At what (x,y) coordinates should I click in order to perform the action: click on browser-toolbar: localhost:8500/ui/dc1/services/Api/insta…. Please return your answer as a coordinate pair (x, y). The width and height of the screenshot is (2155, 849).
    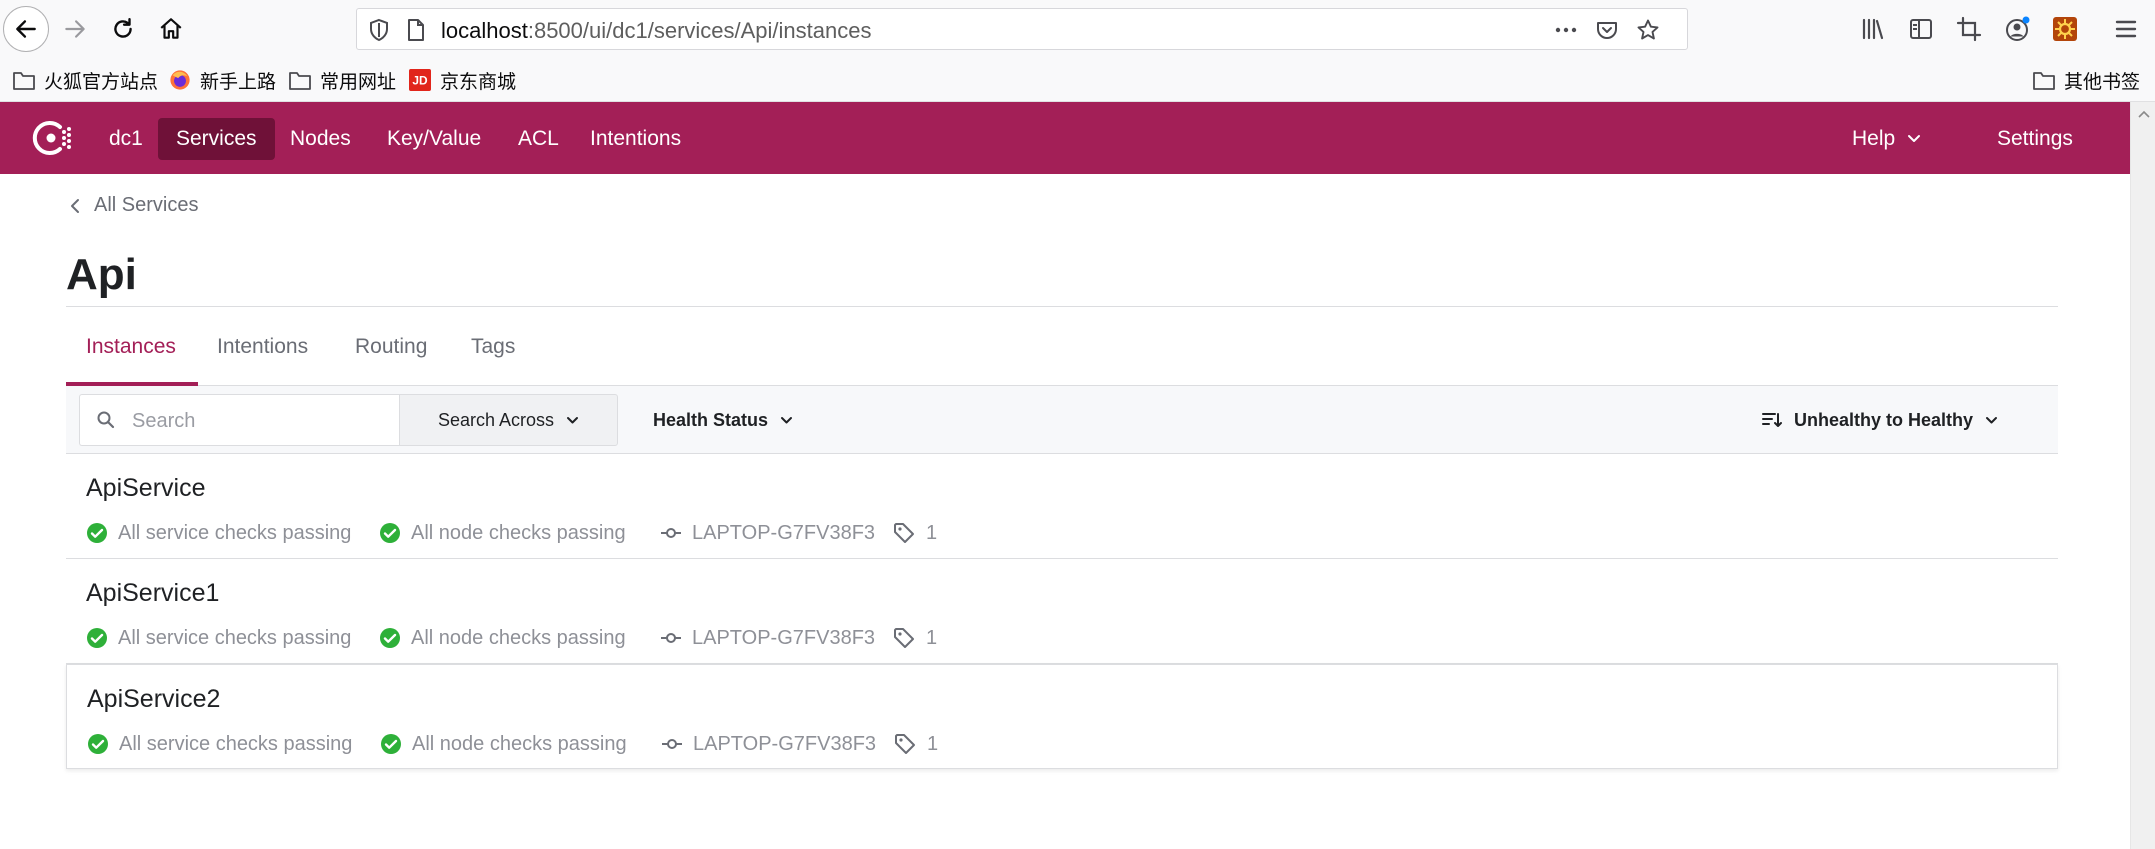
    Looking at the image, I should click on (1077, 28).